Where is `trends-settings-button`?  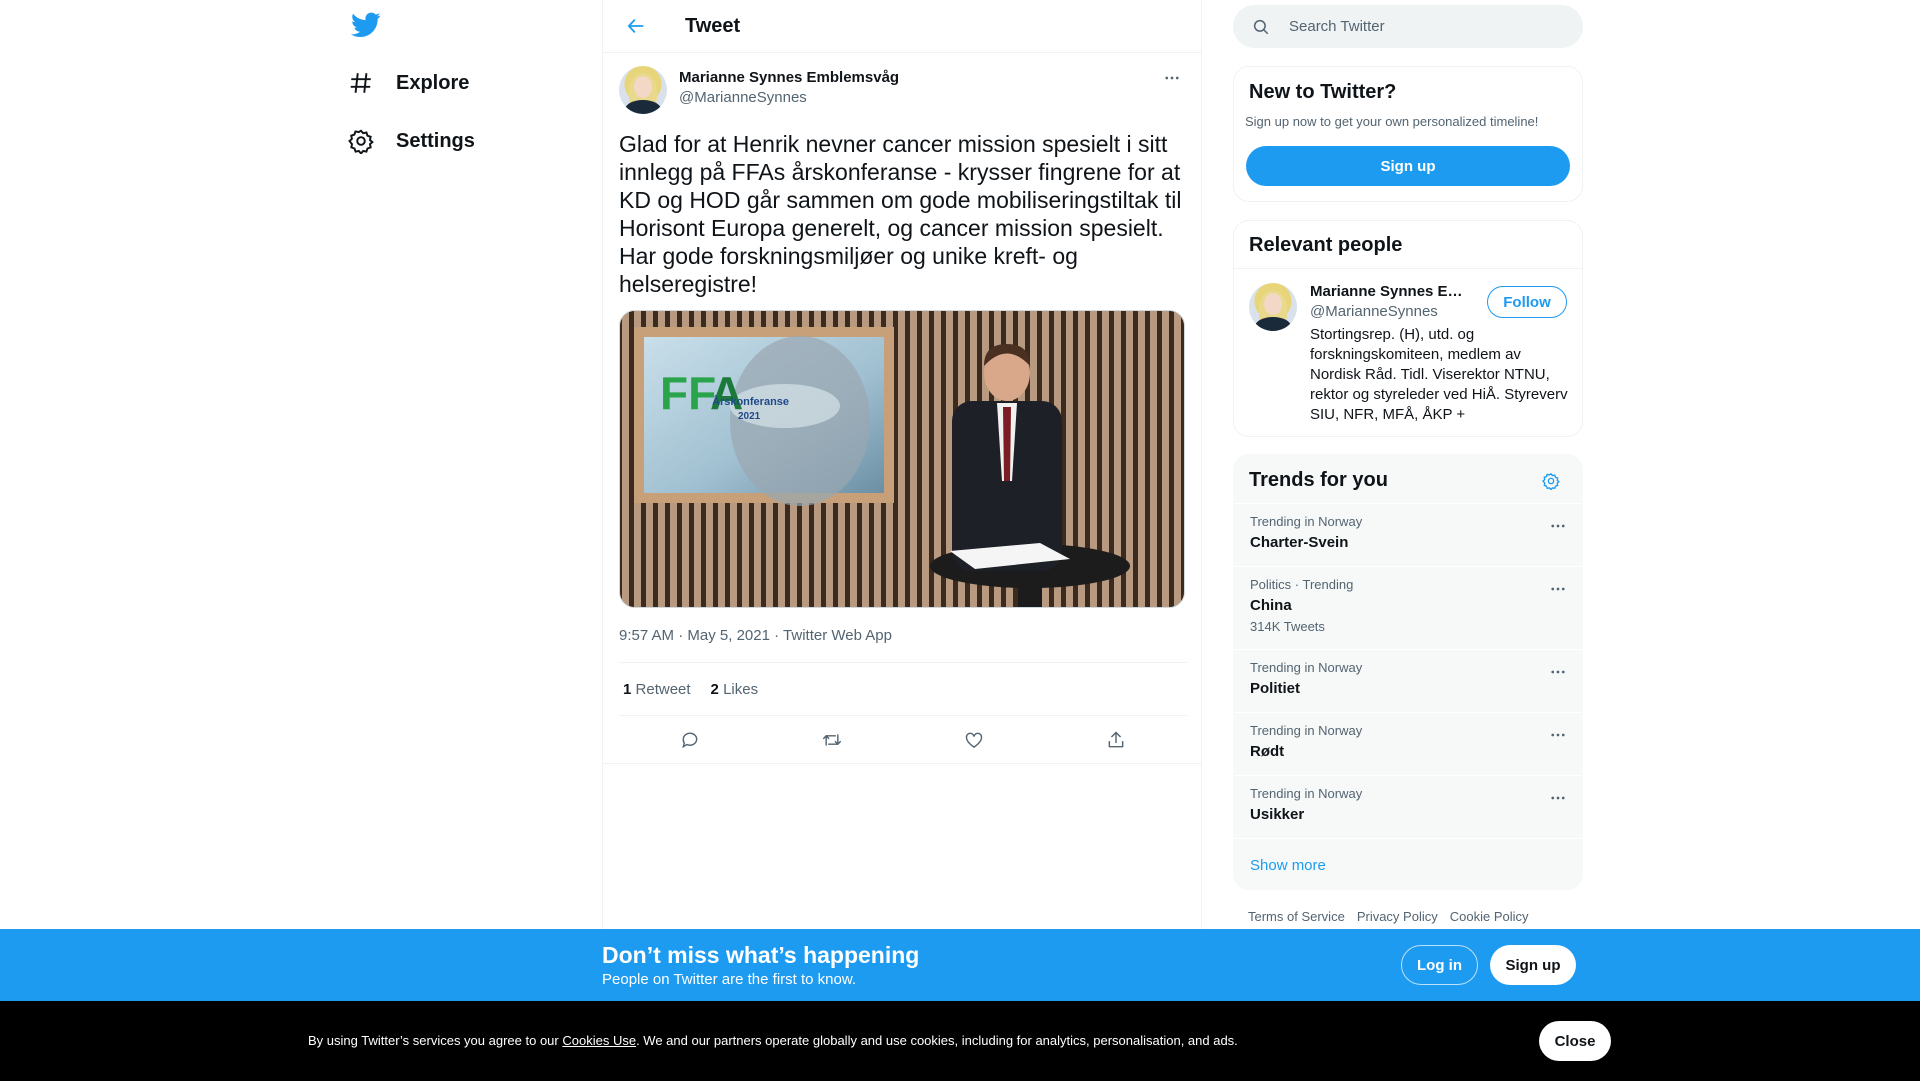 trends-settings-button is located at coordinates (1551, 481).